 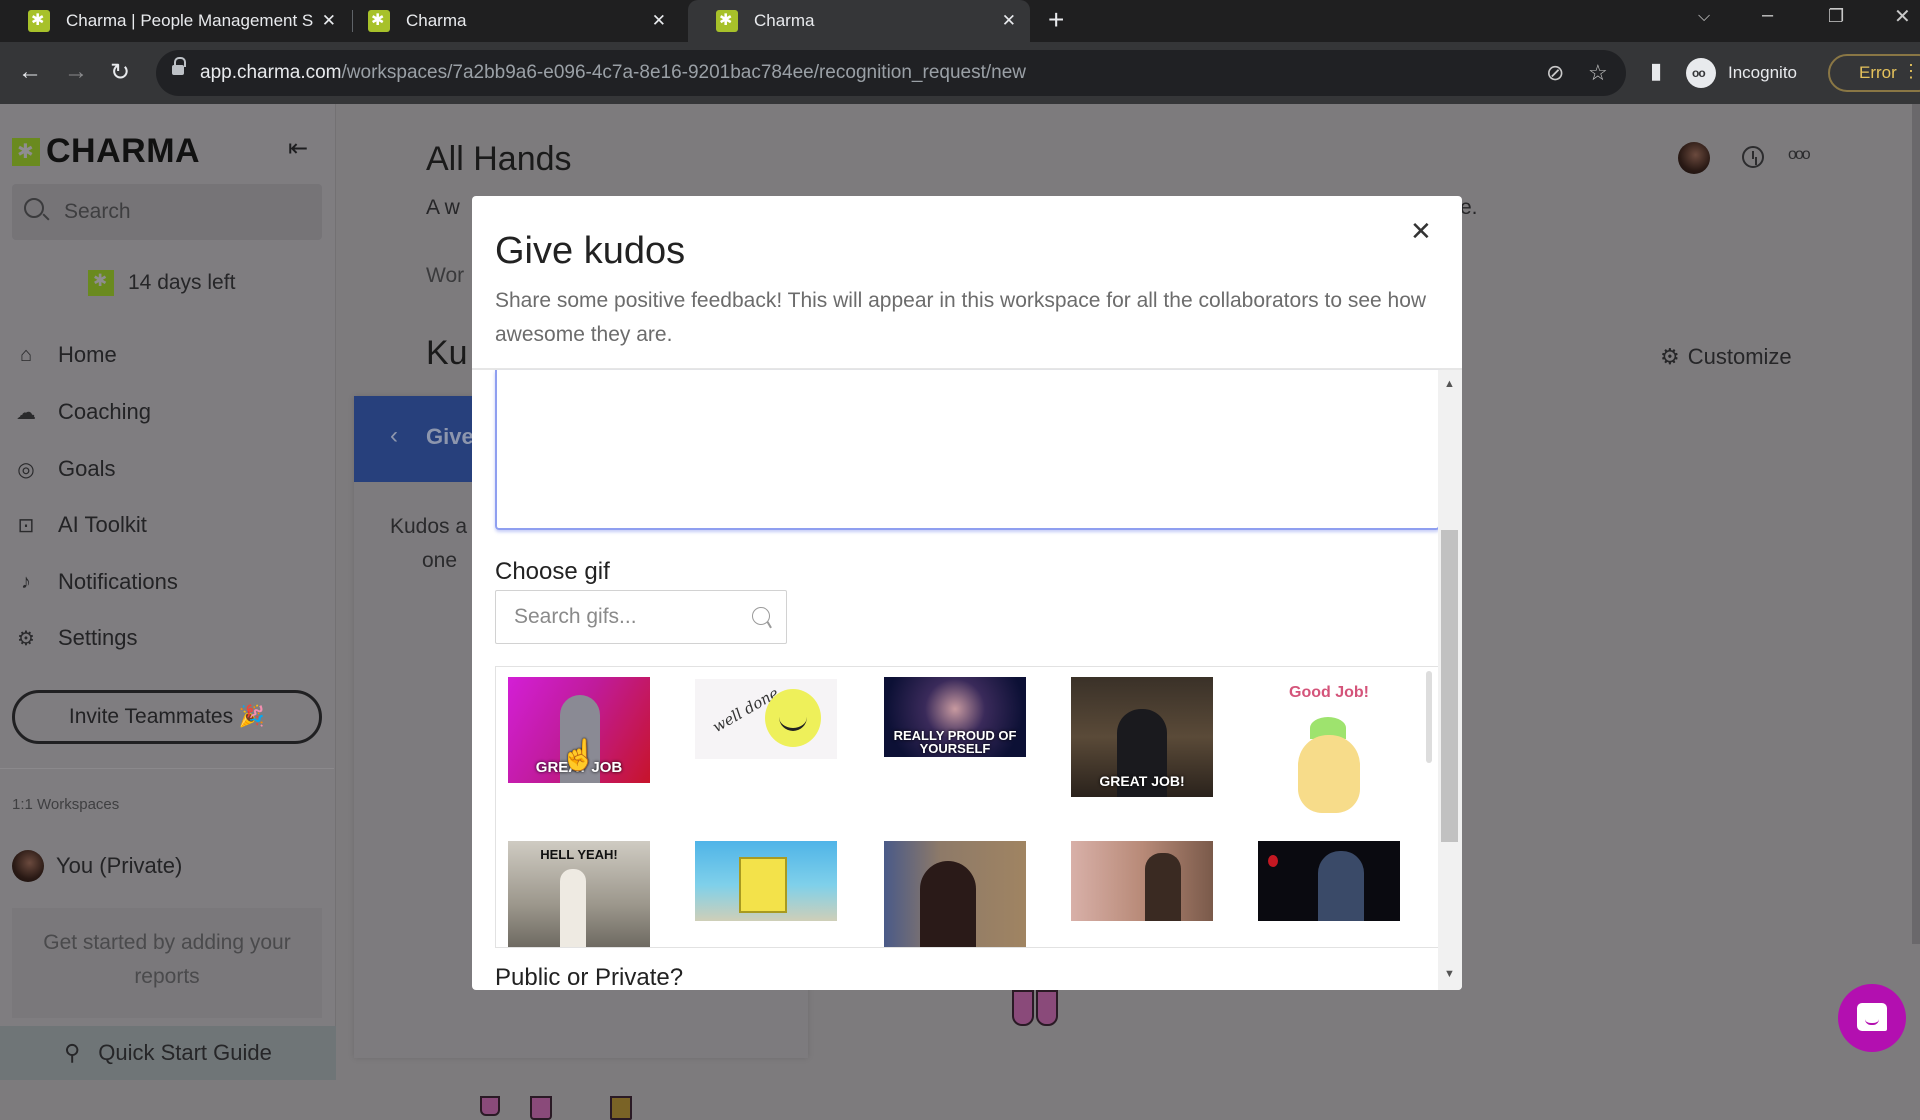 I want to click on scrollbar-thumb, so click(x=1449, y=686).